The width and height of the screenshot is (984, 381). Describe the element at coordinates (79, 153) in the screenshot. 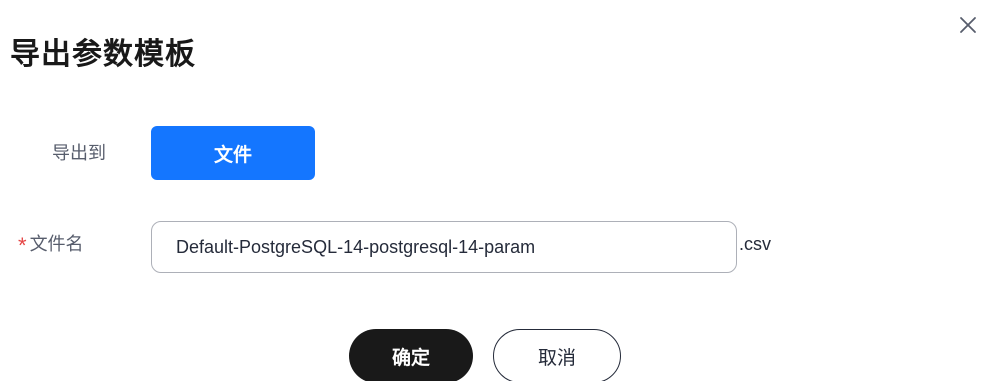

I see `export-to-label: 导出到` at that location.